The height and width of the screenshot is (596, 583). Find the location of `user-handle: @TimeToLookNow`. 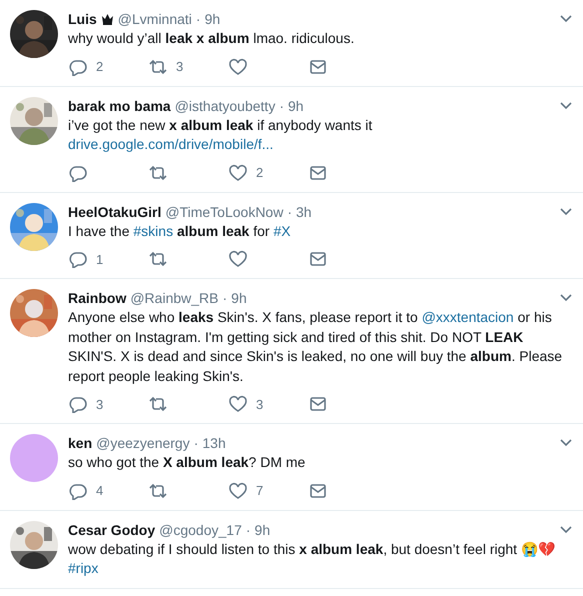

user-handle: @TimeToLookNow is located at coordinates (224, 211).